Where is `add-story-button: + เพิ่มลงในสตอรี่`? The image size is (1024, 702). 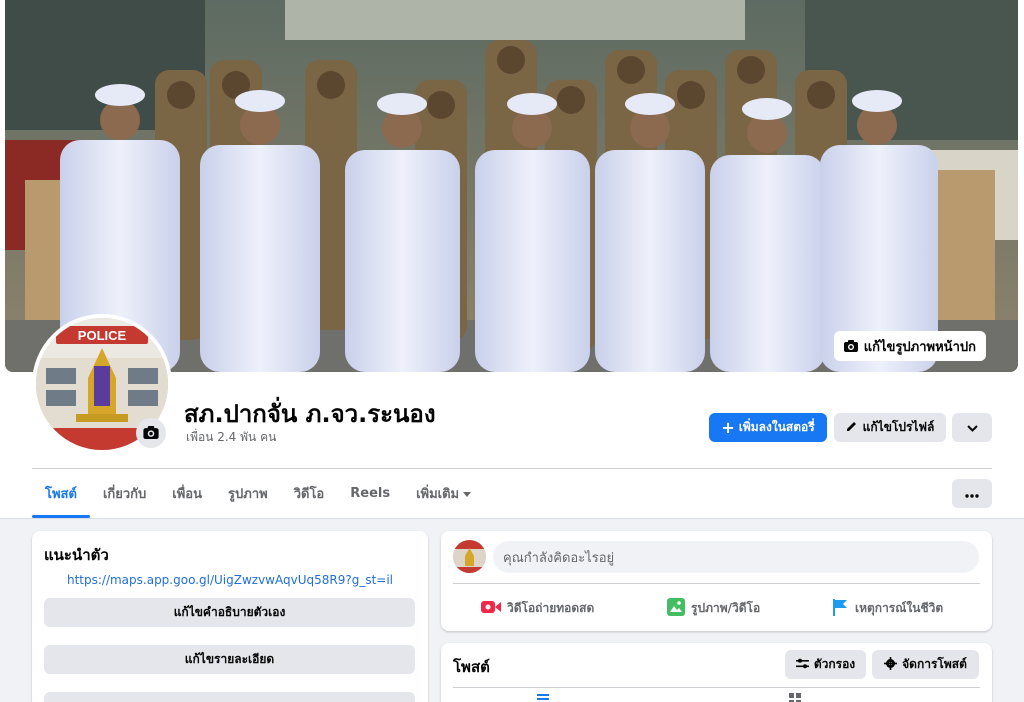
add-story-button: + เพิ่มลงในสตอรี่ is located at coordinates (768, 427).